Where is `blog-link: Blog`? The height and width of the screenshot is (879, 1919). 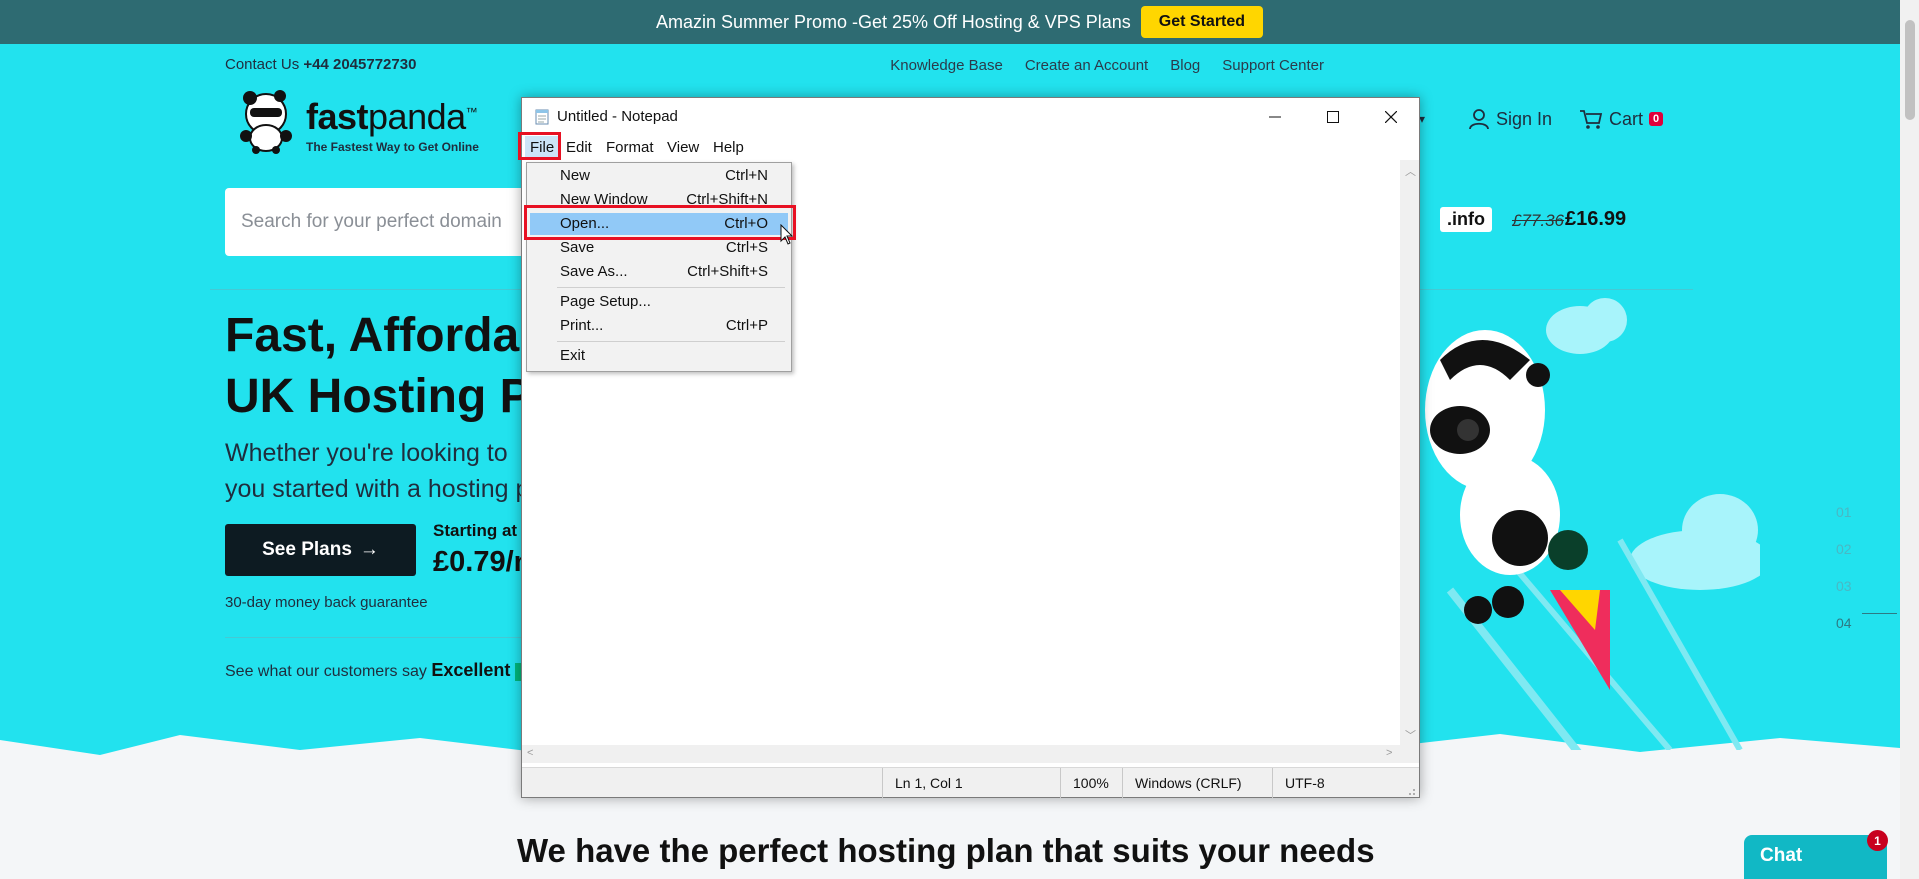 blog-link: Blog is located at coordinates (1185, 65).